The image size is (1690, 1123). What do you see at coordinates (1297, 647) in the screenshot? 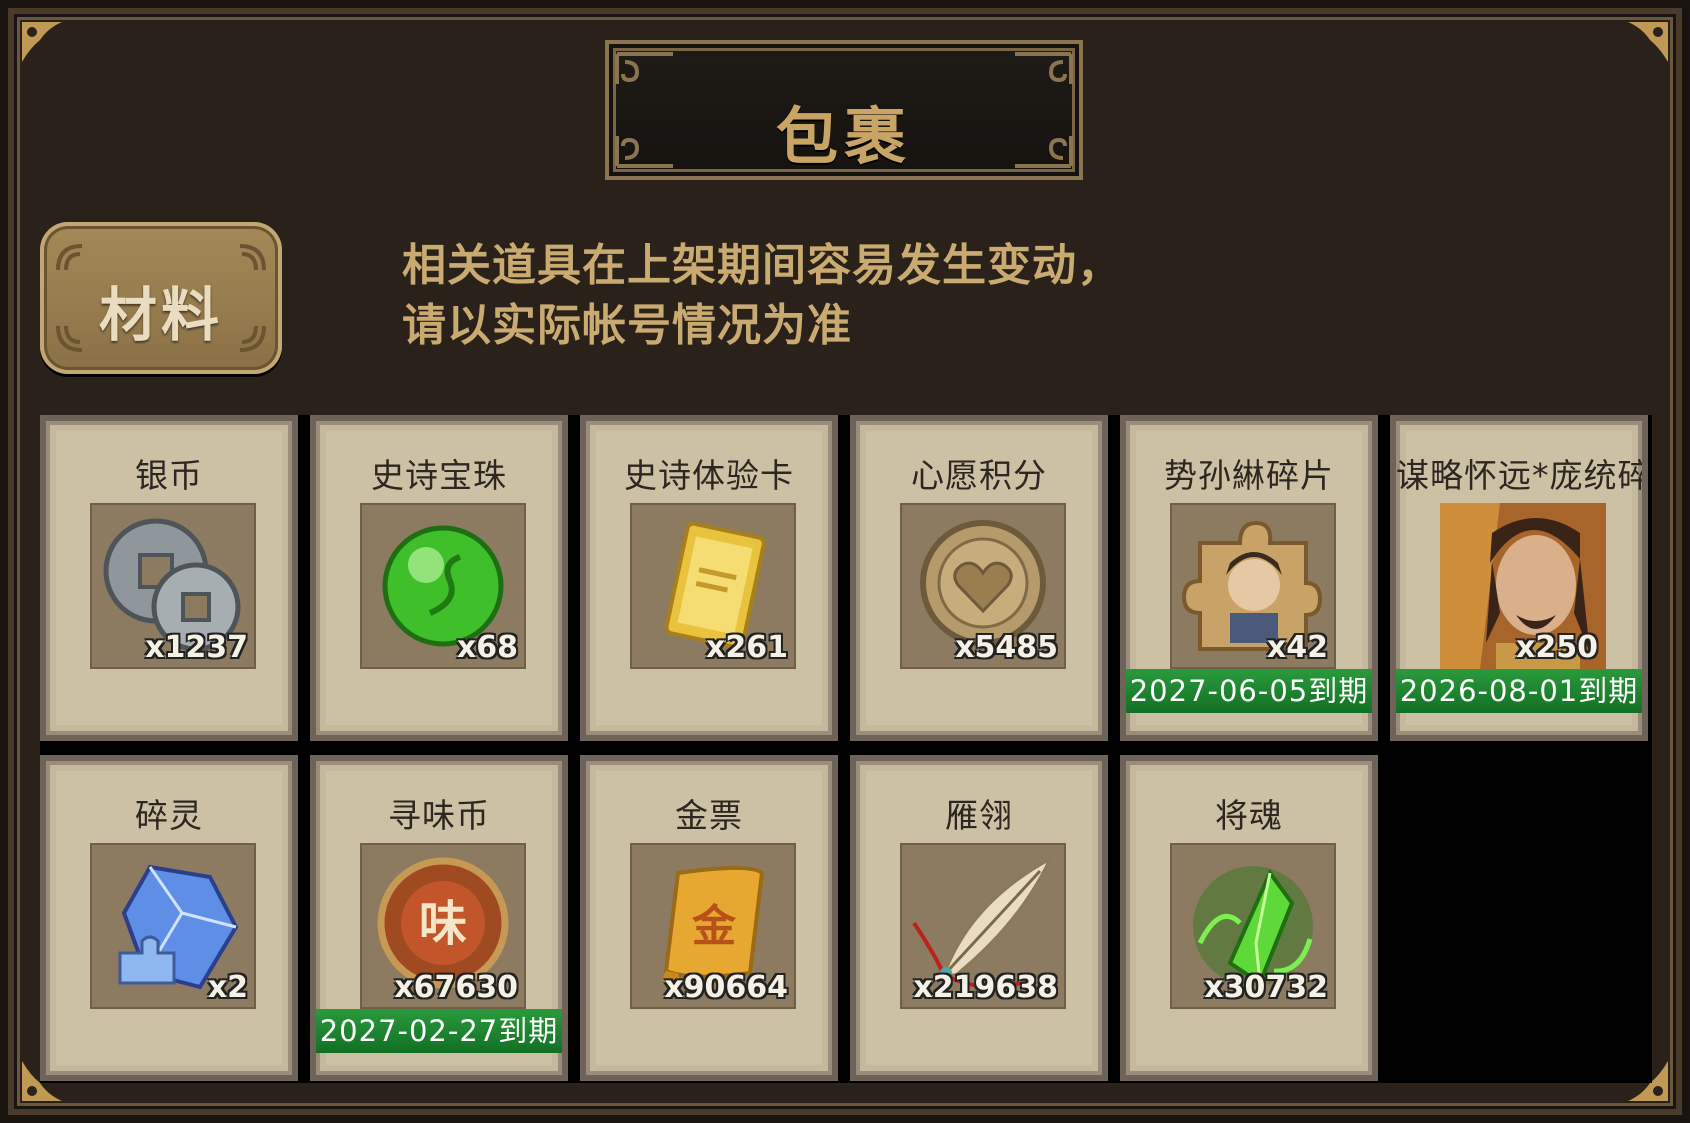
I see `item-quantity: x42` at bounding box center [1297, 647].